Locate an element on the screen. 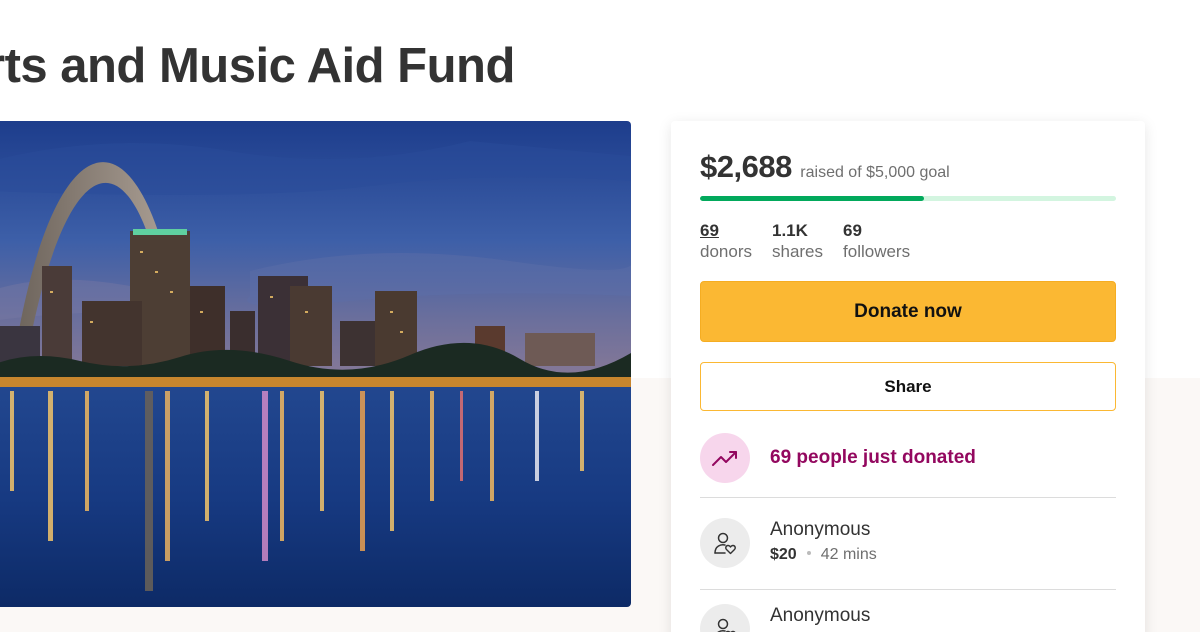 This screenshot has width=1200, height=632. donation-time: 42 mins is located at coordinates (848, 554).